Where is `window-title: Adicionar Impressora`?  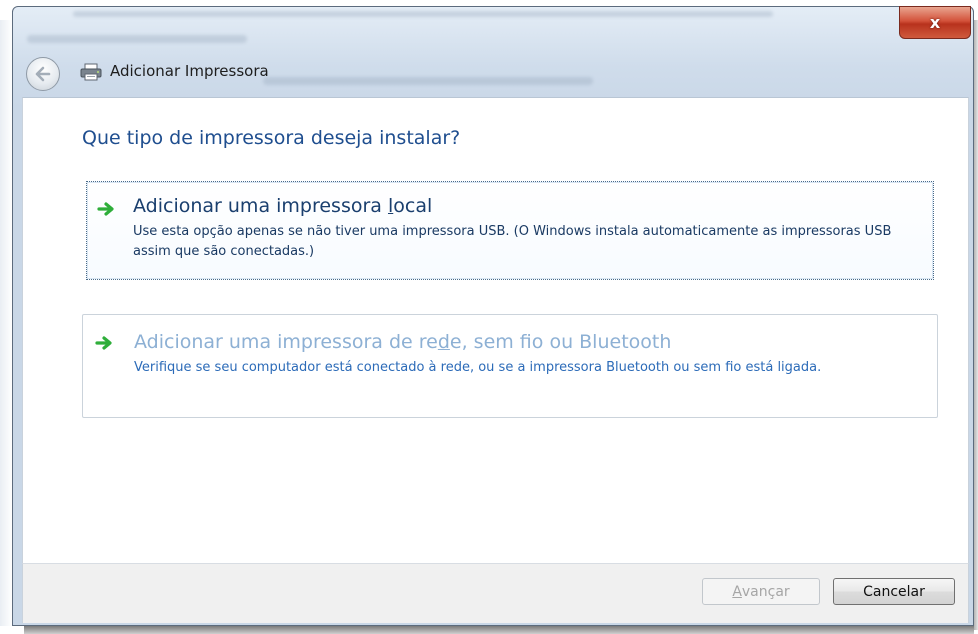 window-title: Adicionar Impressora is located at coordinates (189, 71).